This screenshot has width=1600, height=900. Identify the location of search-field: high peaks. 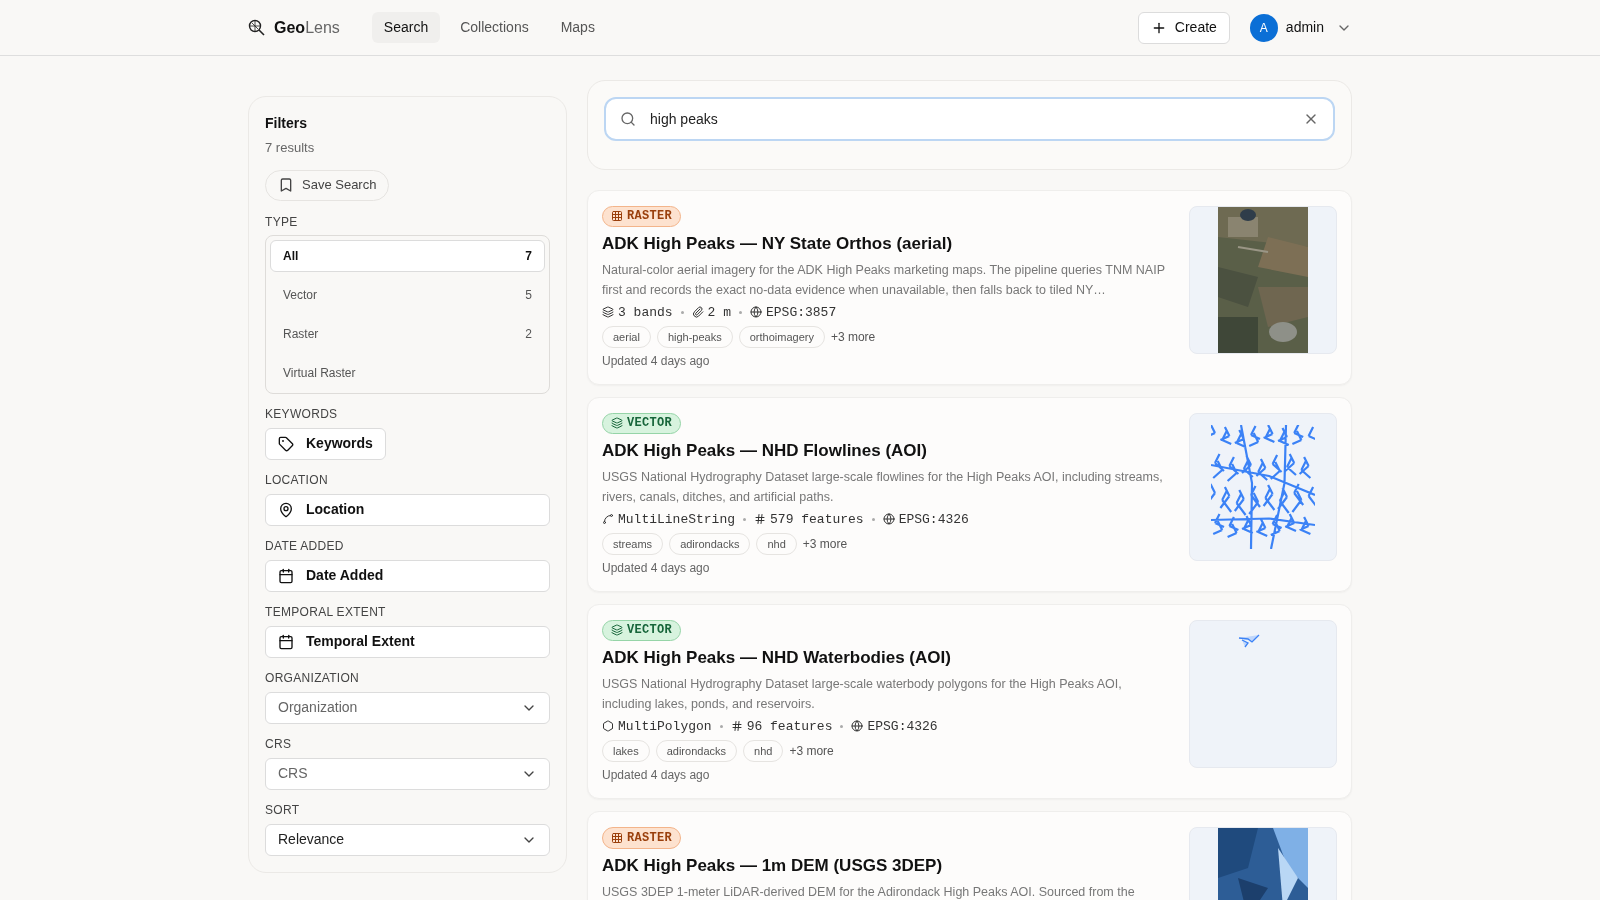
(969, 119).